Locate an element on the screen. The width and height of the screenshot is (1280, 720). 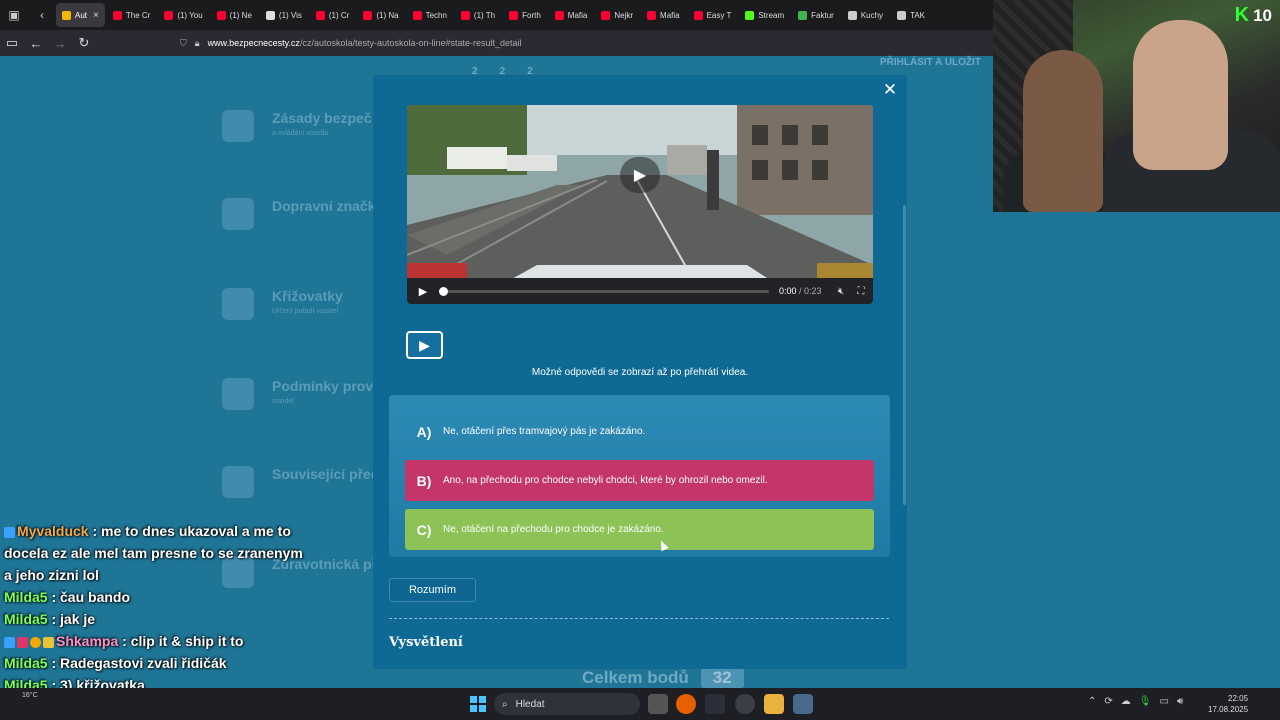
video-frame is located at coordinates (640, 204).